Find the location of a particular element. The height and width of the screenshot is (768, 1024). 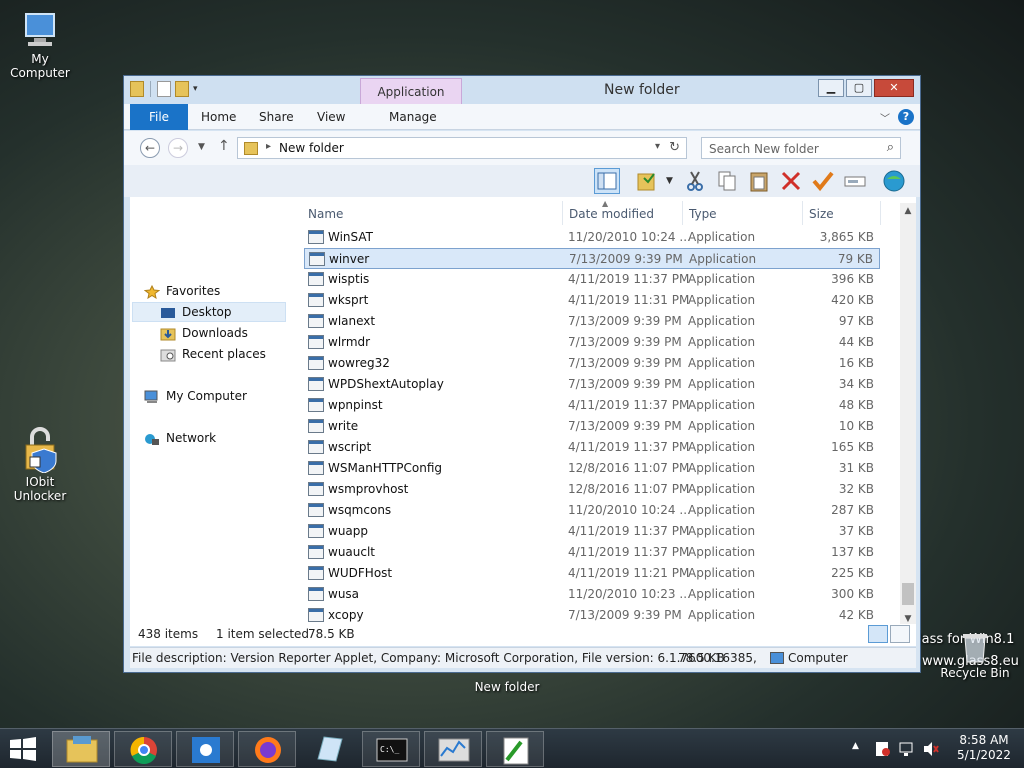

address-bar: ▸ New folder ▾ ↻ is located at coordinates (462, 148).